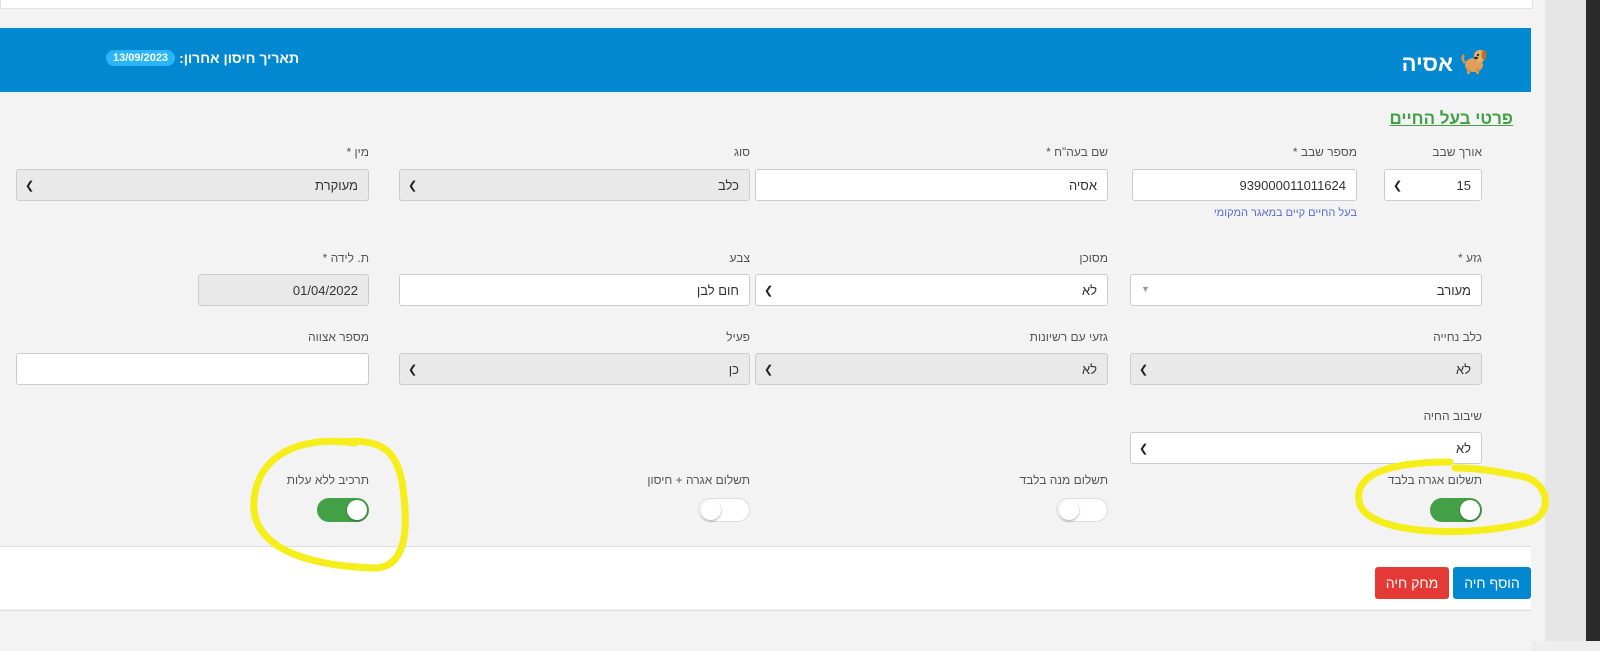 Image resolution: width=1600 pixels, height=651 pixels. Describe the element at coordinates (1306, 448) in the screenshot. I see `chipping-select: לא ❯` at that location.